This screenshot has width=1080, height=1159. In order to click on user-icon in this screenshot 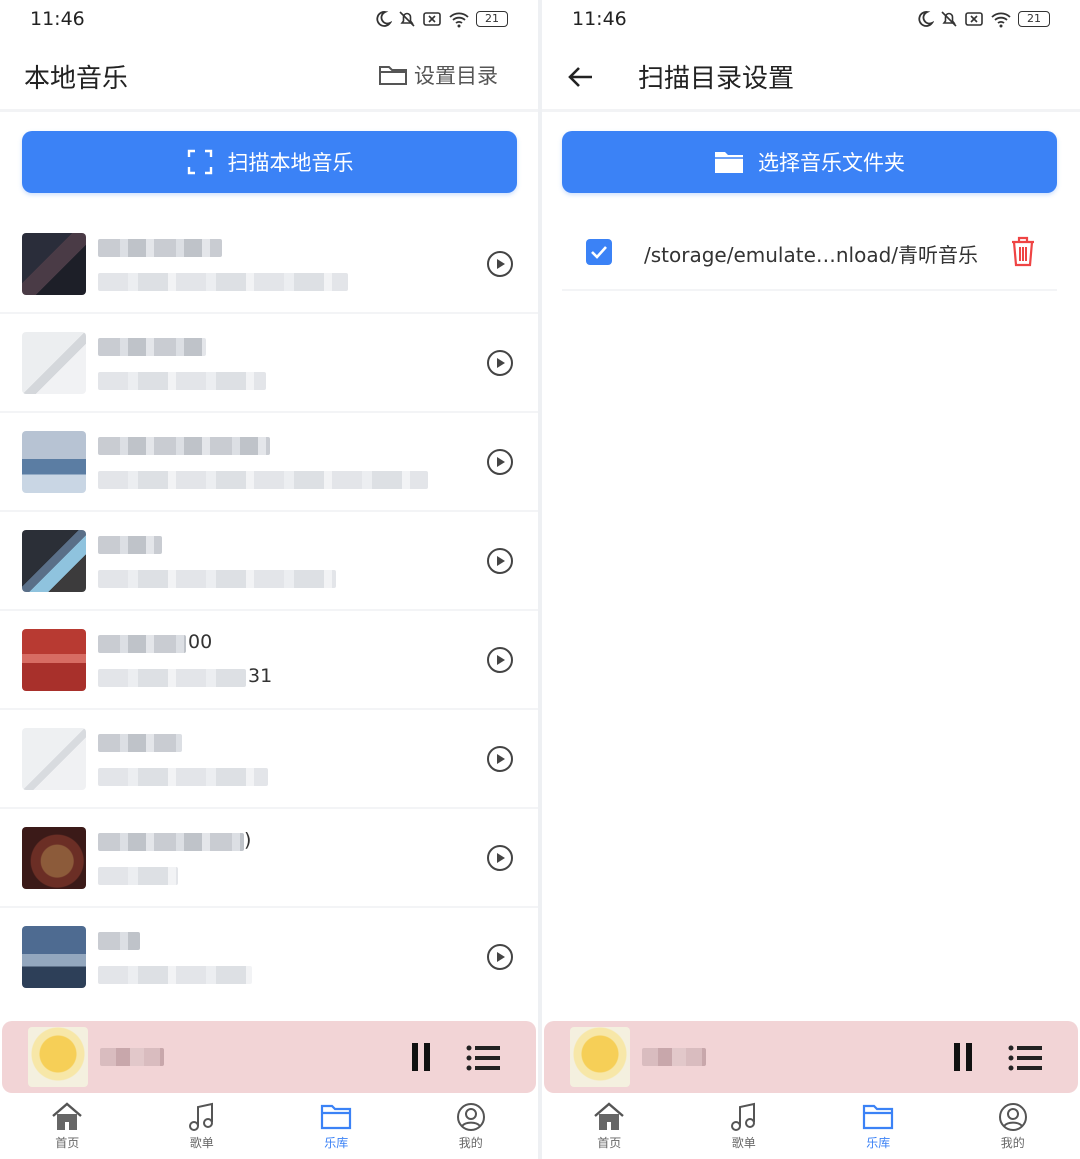, I will do `click(1012, 1117)`.